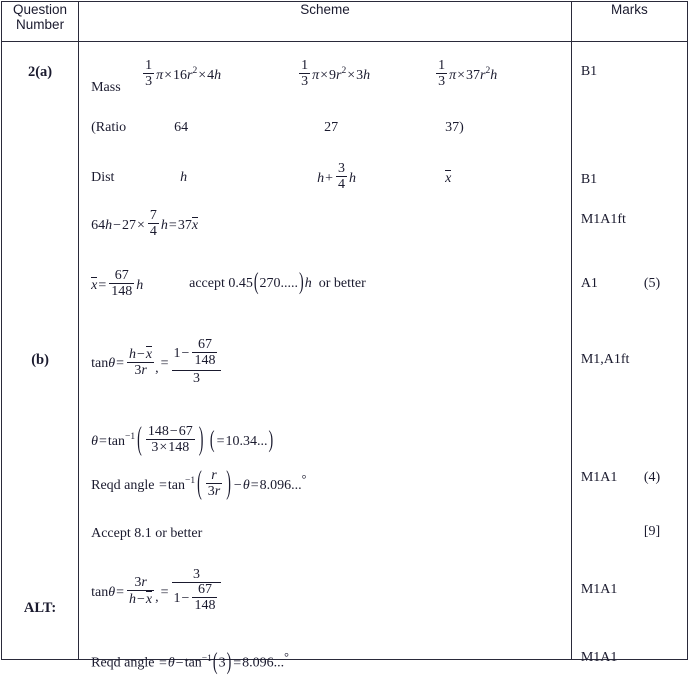  I want to click on header-line-number: Number, so click(40, 25).